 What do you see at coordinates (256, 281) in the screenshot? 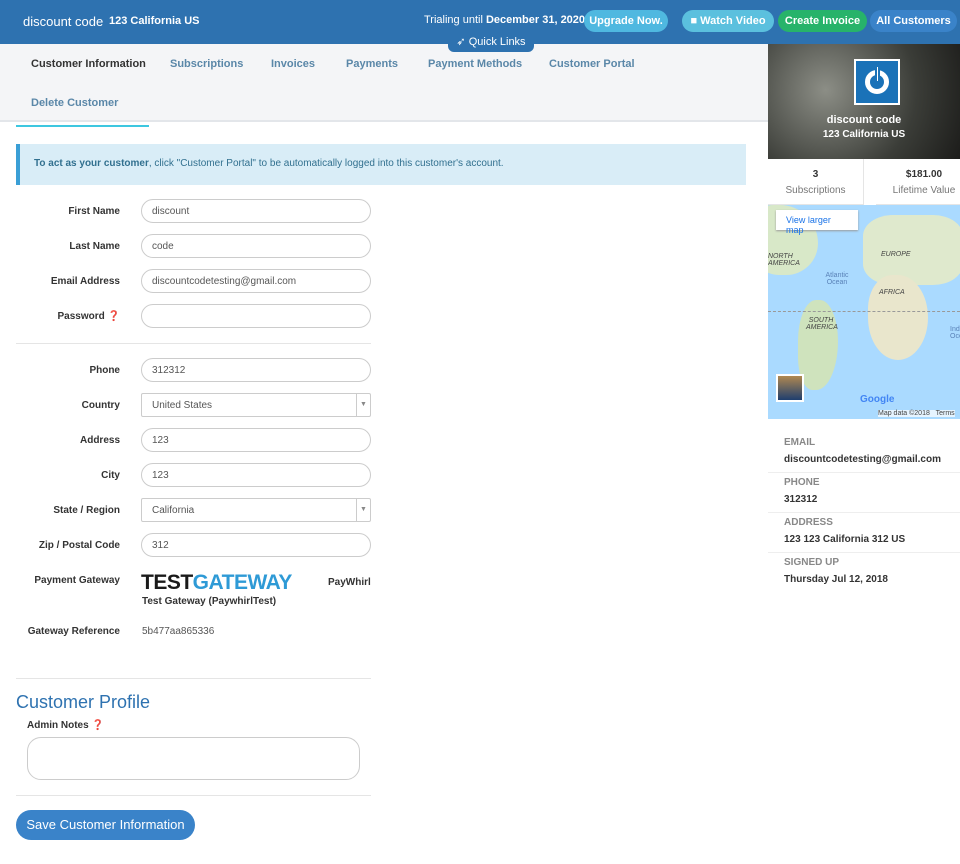
I see `email-input: discountcodetesting@gmail.com` at bounding box center [256, 281].